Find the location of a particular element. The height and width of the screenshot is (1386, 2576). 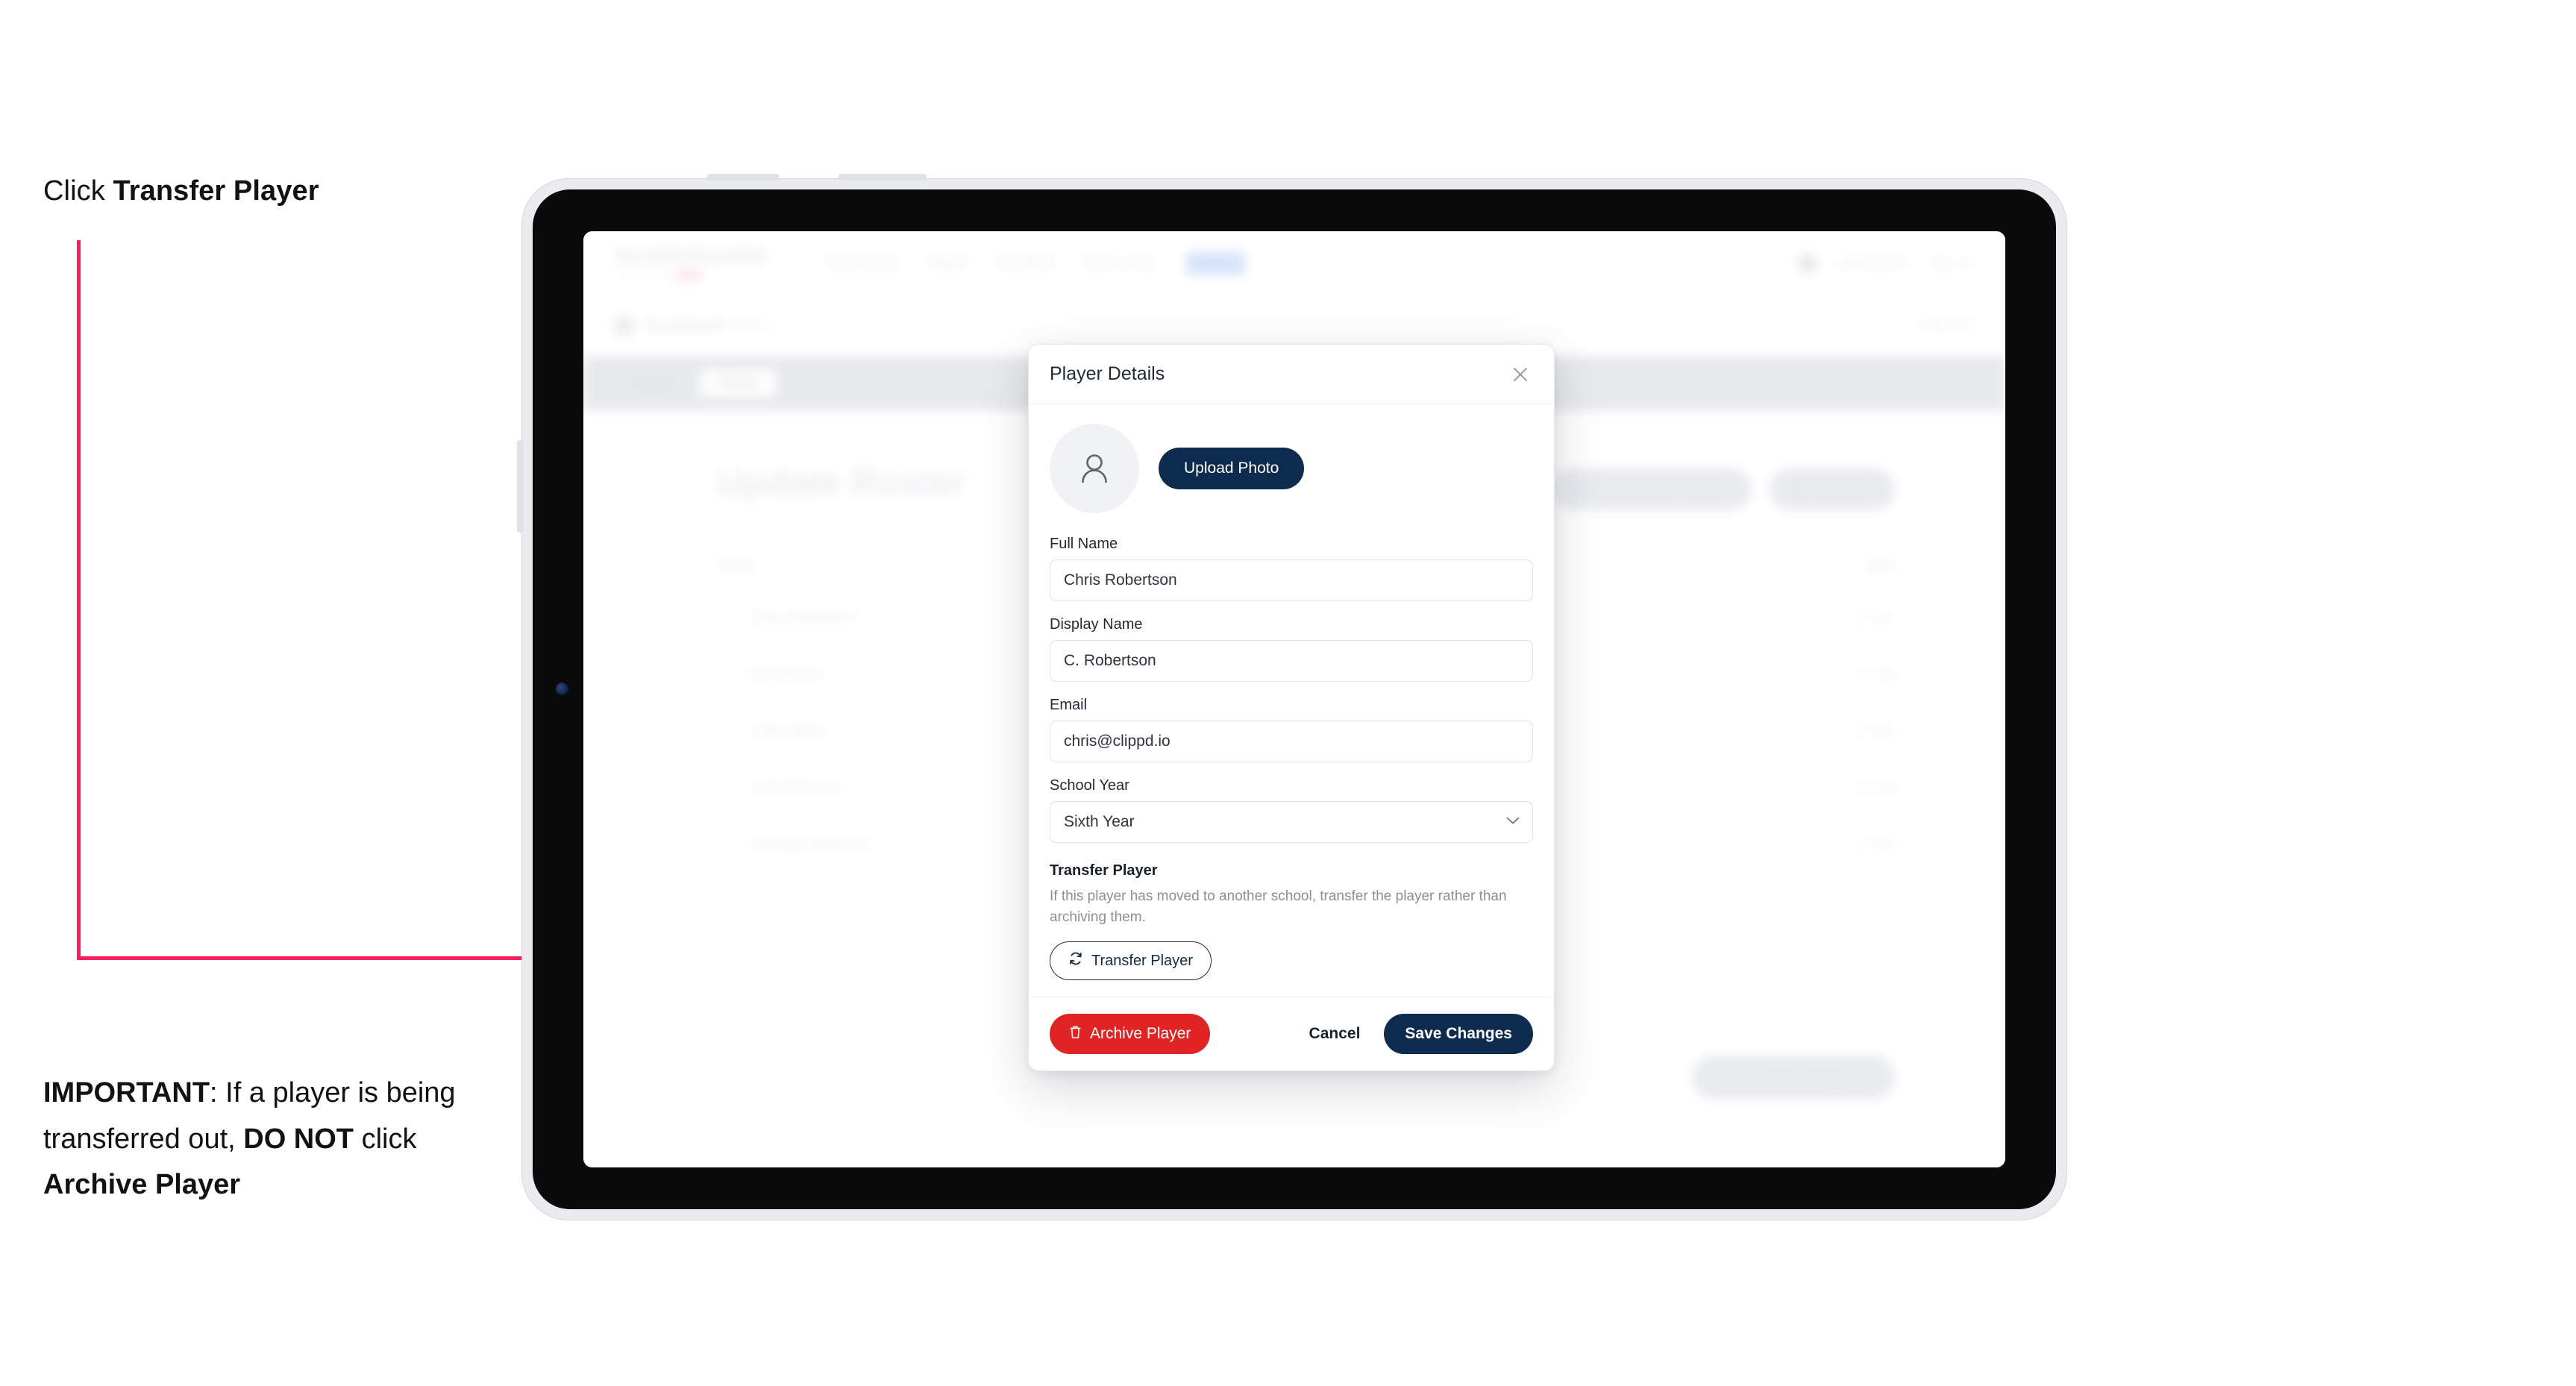

field-school-year: School Year is located at coordinates (1291, 810).